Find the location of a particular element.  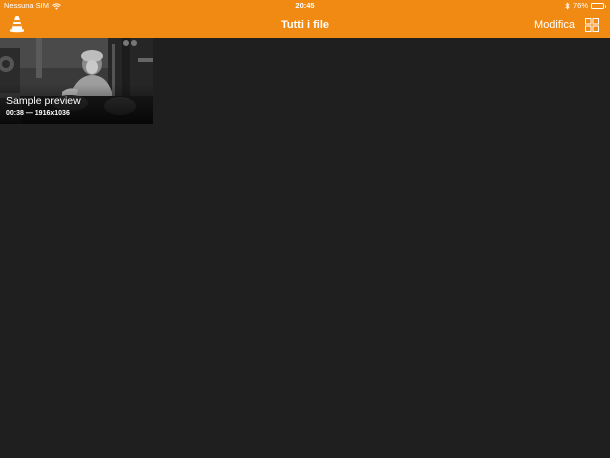

edit-button: Modifica is located at coordinates (554, 25).